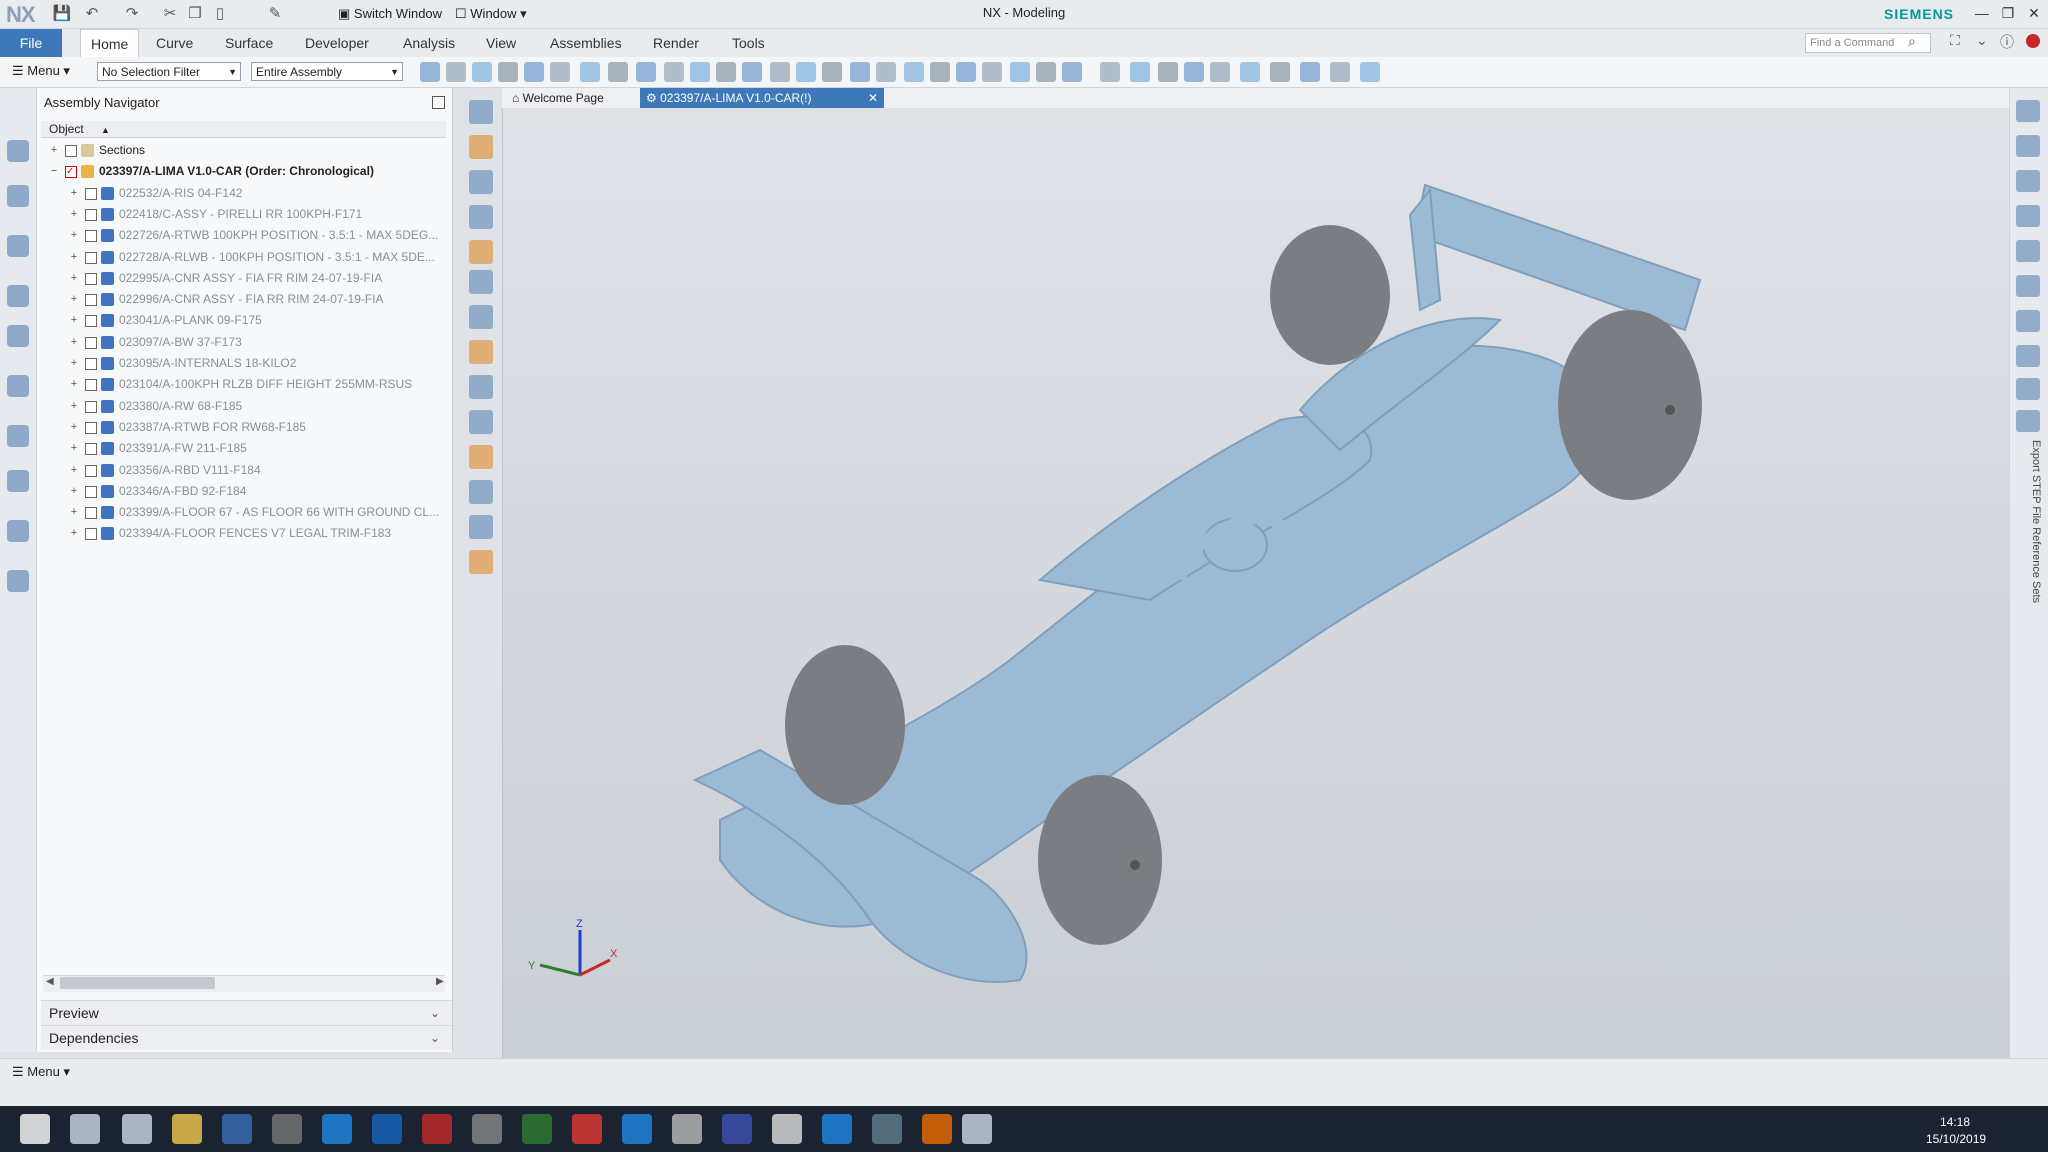 This screenshot has width=2048, height=1152. Describe the element at coordinates (1955, 1122) in the screenshot. I see `clock-time: 14:18` at that location.